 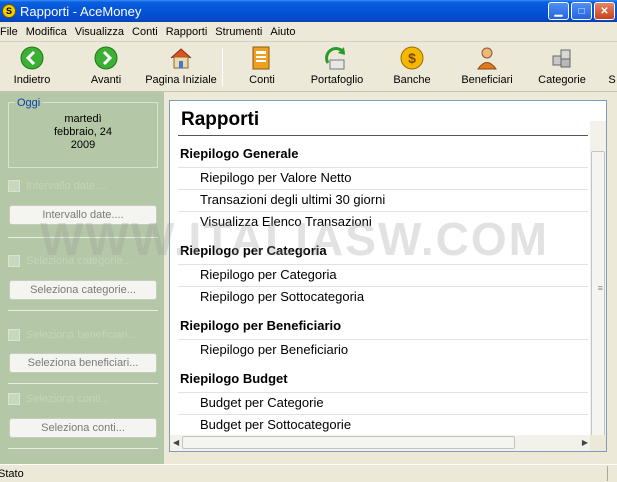 I want to click on scroll-corner, so click(x=598, y=443).